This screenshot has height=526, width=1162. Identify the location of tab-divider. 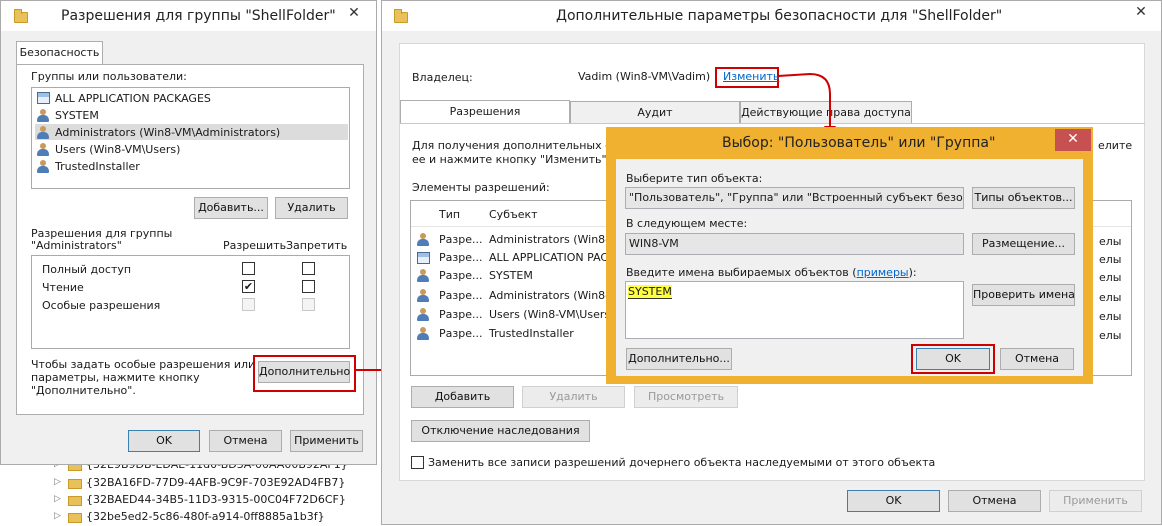
(772, 123).